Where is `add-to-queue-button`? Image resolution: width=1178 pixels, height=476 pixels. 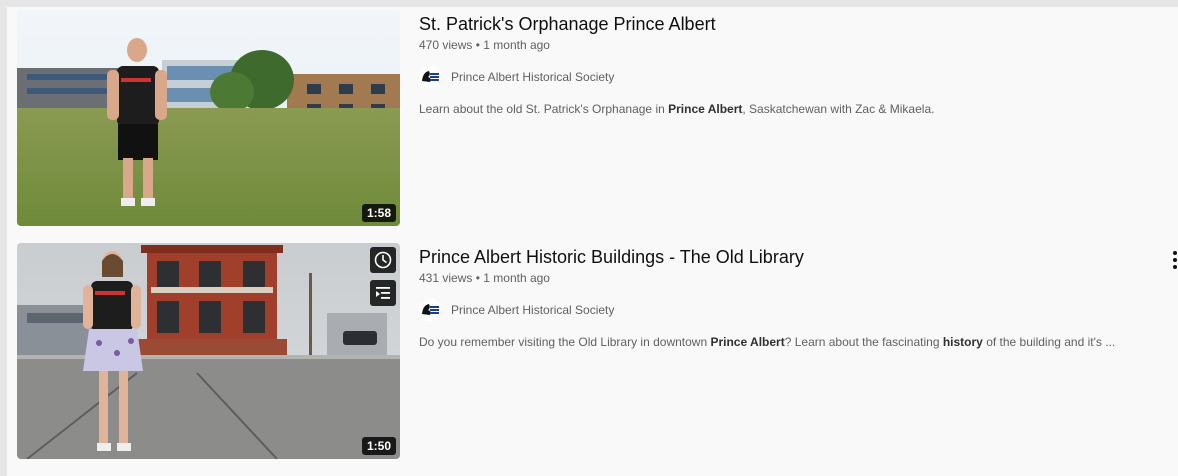 add-to-queue-button is located at coordinates (383, 293).